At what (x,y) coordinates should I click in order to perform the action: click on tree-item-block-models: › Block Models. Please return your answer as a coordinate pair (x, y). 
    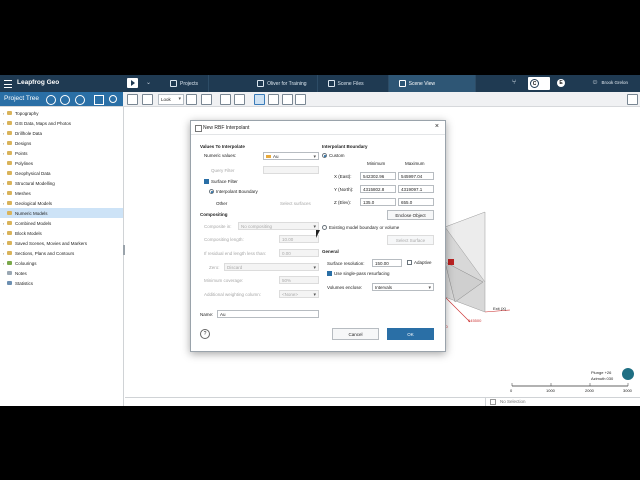
    Looking at the image, I should click on (61, 233).